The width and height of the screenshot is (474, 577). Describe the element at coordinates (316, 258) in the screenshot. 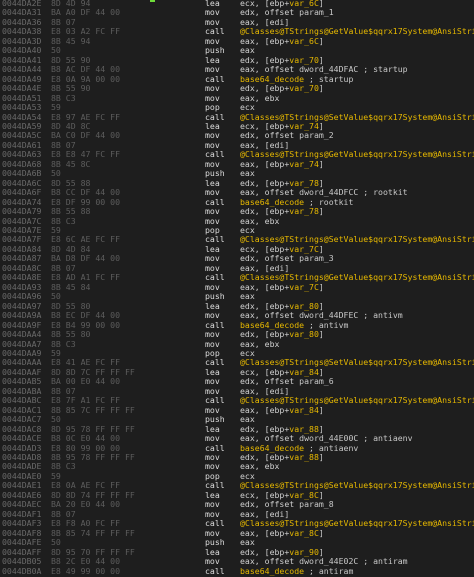

I see `operand-tail: param_3` at that location.